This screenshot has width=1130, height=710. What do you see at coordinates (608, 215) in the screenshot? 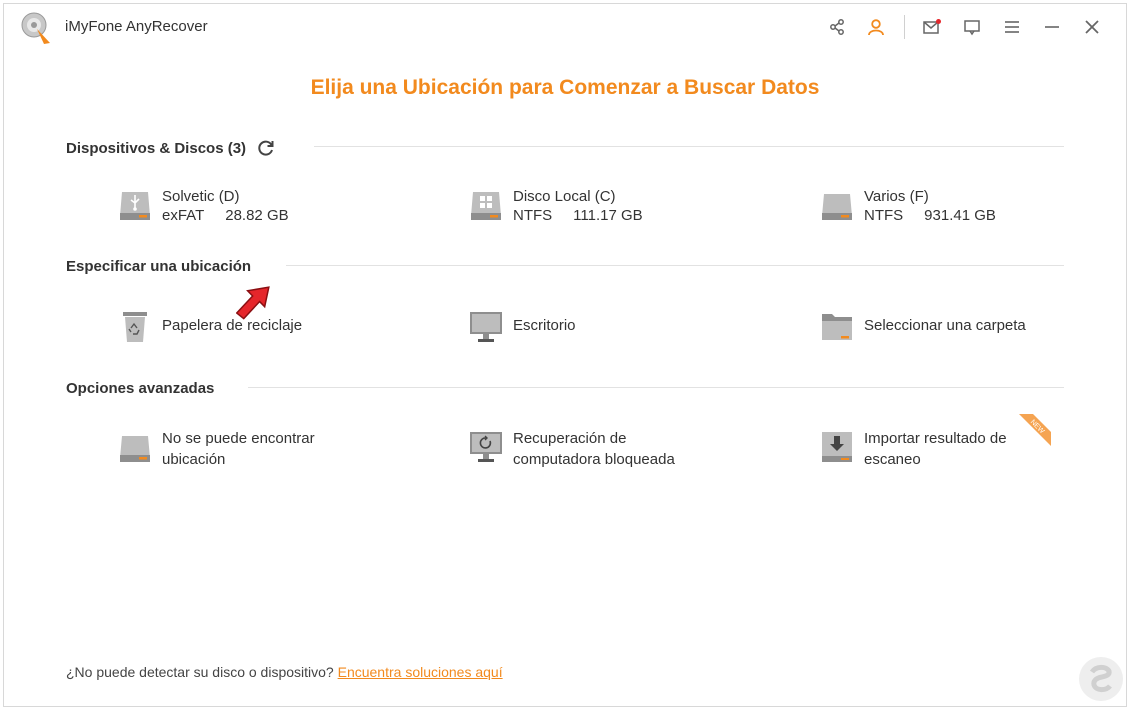
I see `device-size: 111.17 GB` at bounding box center [608, 215].